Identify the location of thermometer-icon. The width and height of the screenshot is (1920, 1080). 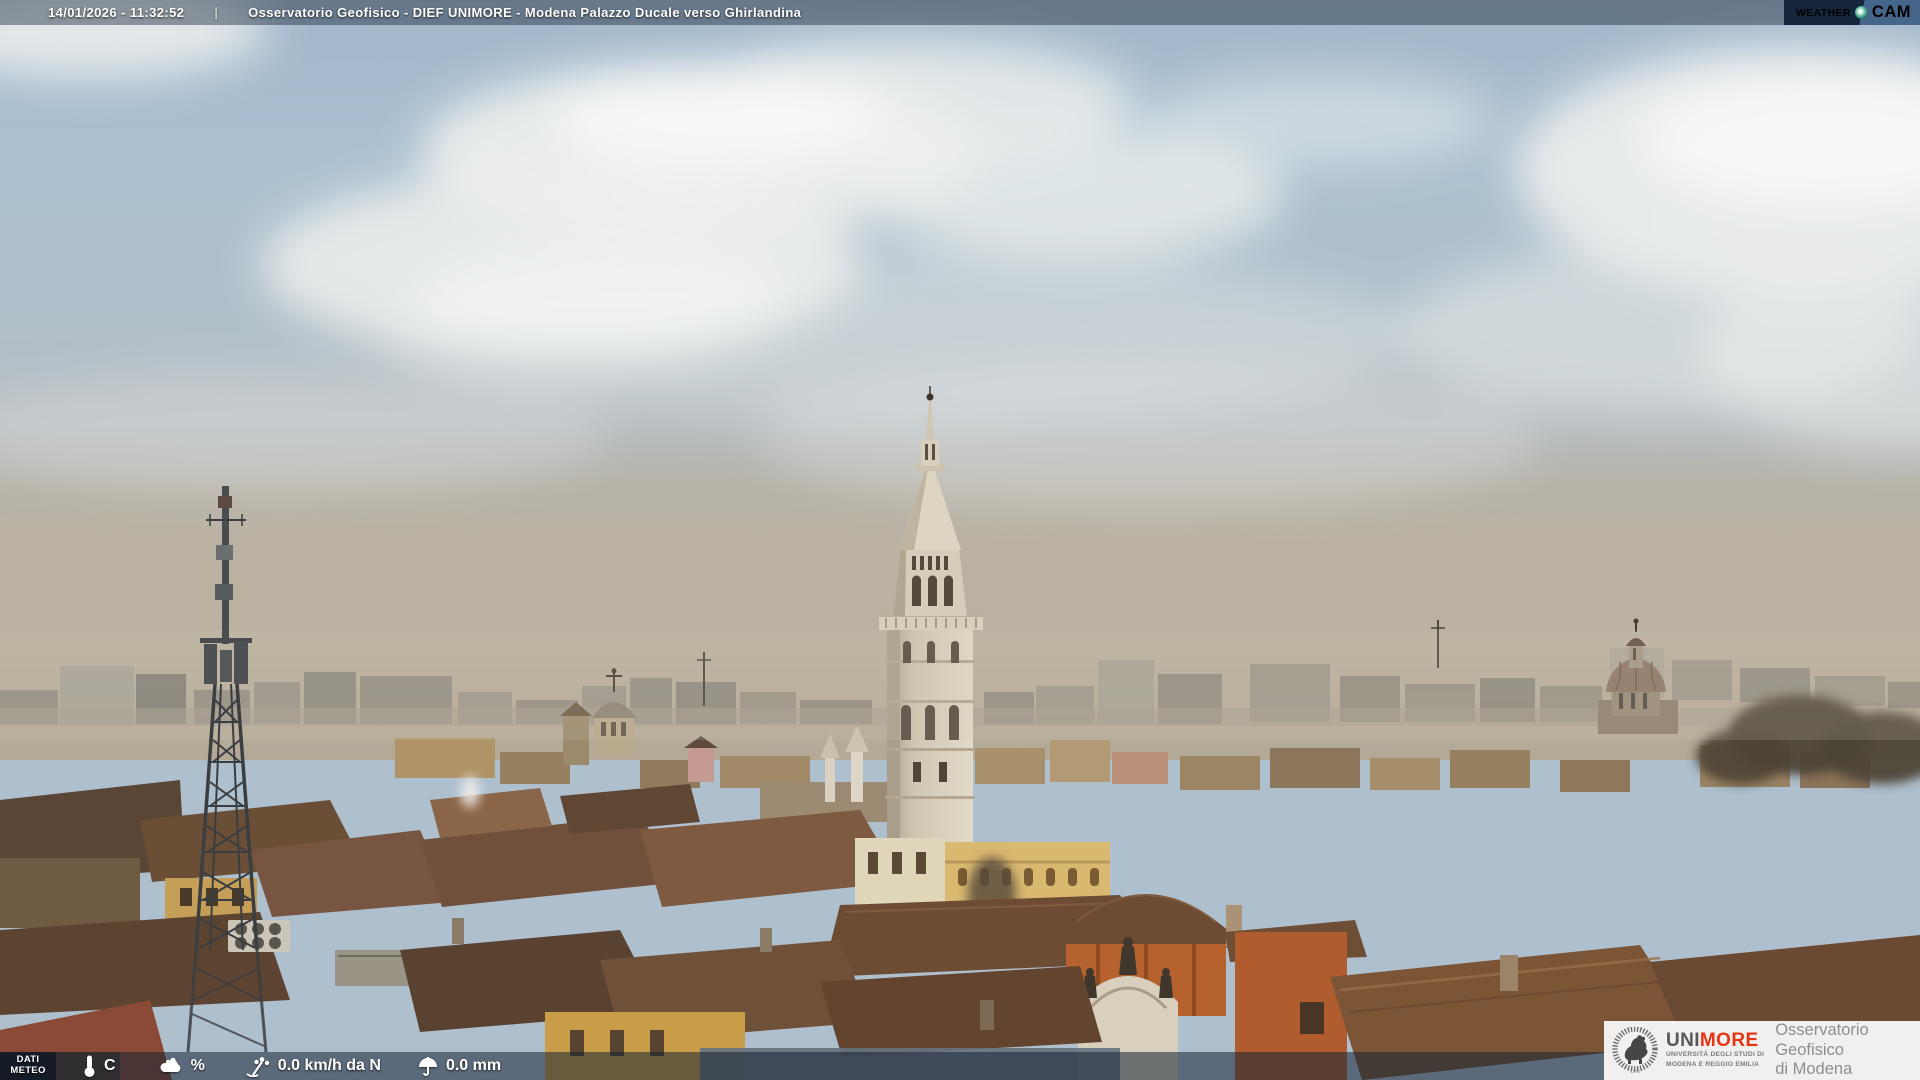
(89, 1066).